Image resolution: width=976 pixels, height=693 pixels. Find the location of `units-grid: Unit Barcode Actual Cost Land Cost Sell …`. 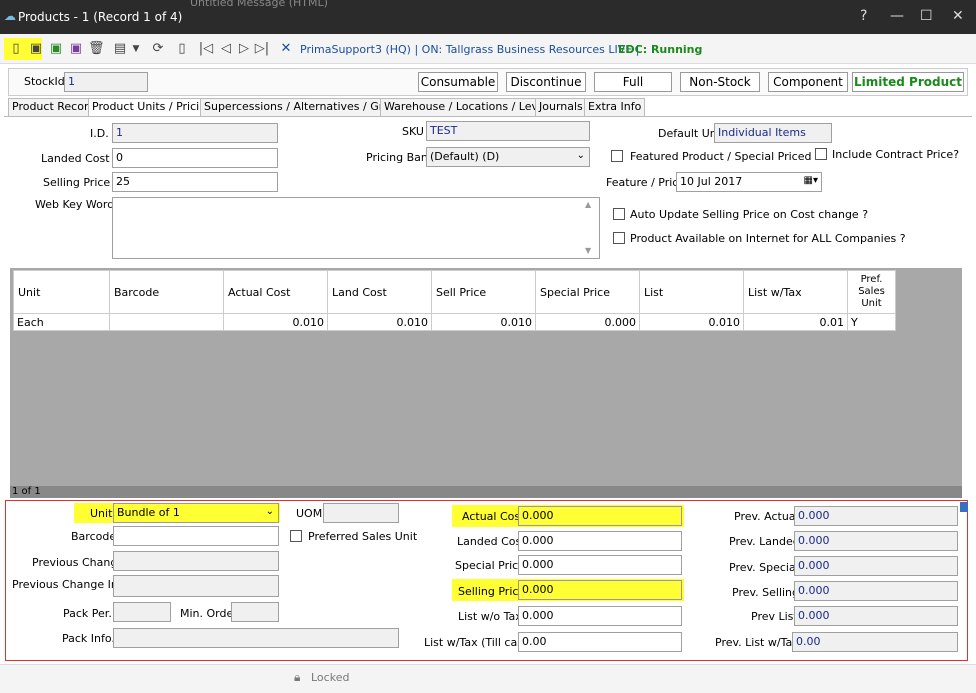

units-grid: Unit Barcode Actual Cost Land Cost Sell … is located at coordinates (454, 300).